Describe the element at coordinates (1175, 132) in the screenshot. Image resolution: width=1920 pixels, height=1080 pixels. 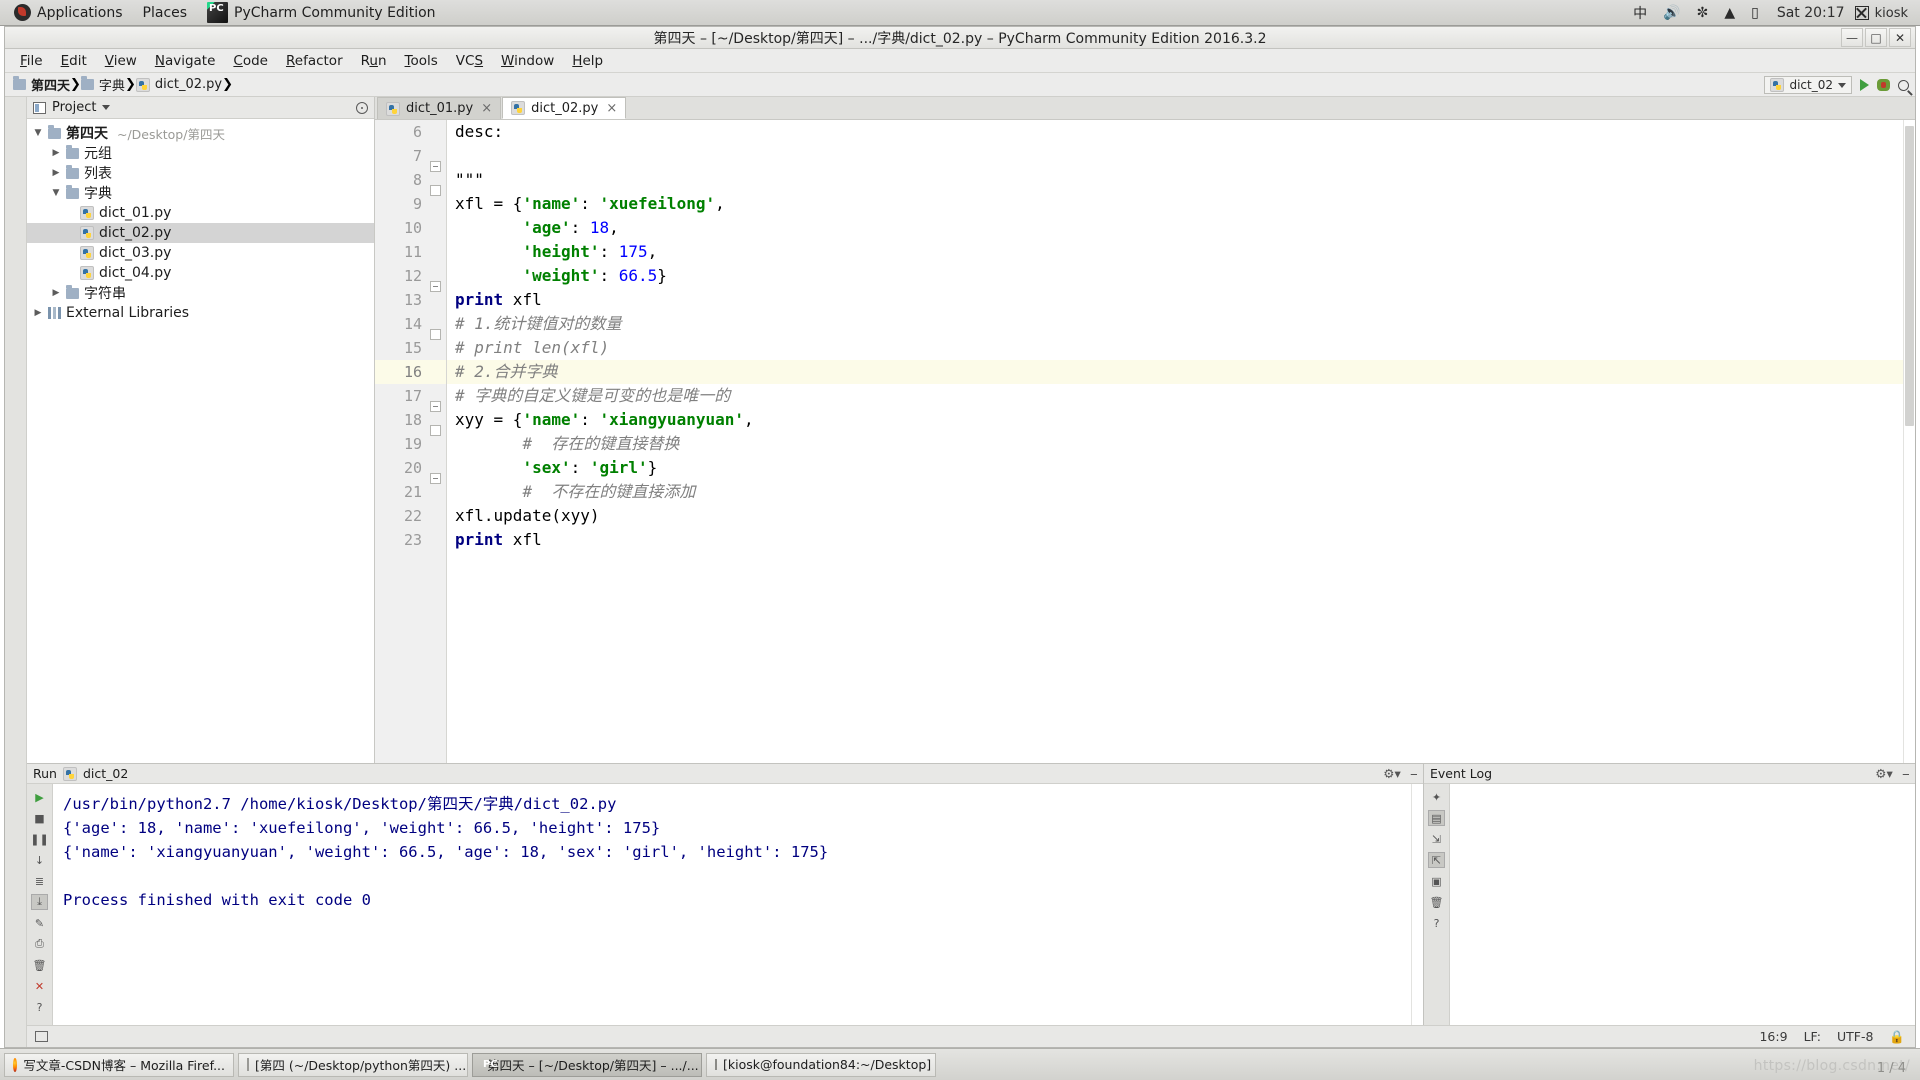
I see `code-line: desc:` at that location.